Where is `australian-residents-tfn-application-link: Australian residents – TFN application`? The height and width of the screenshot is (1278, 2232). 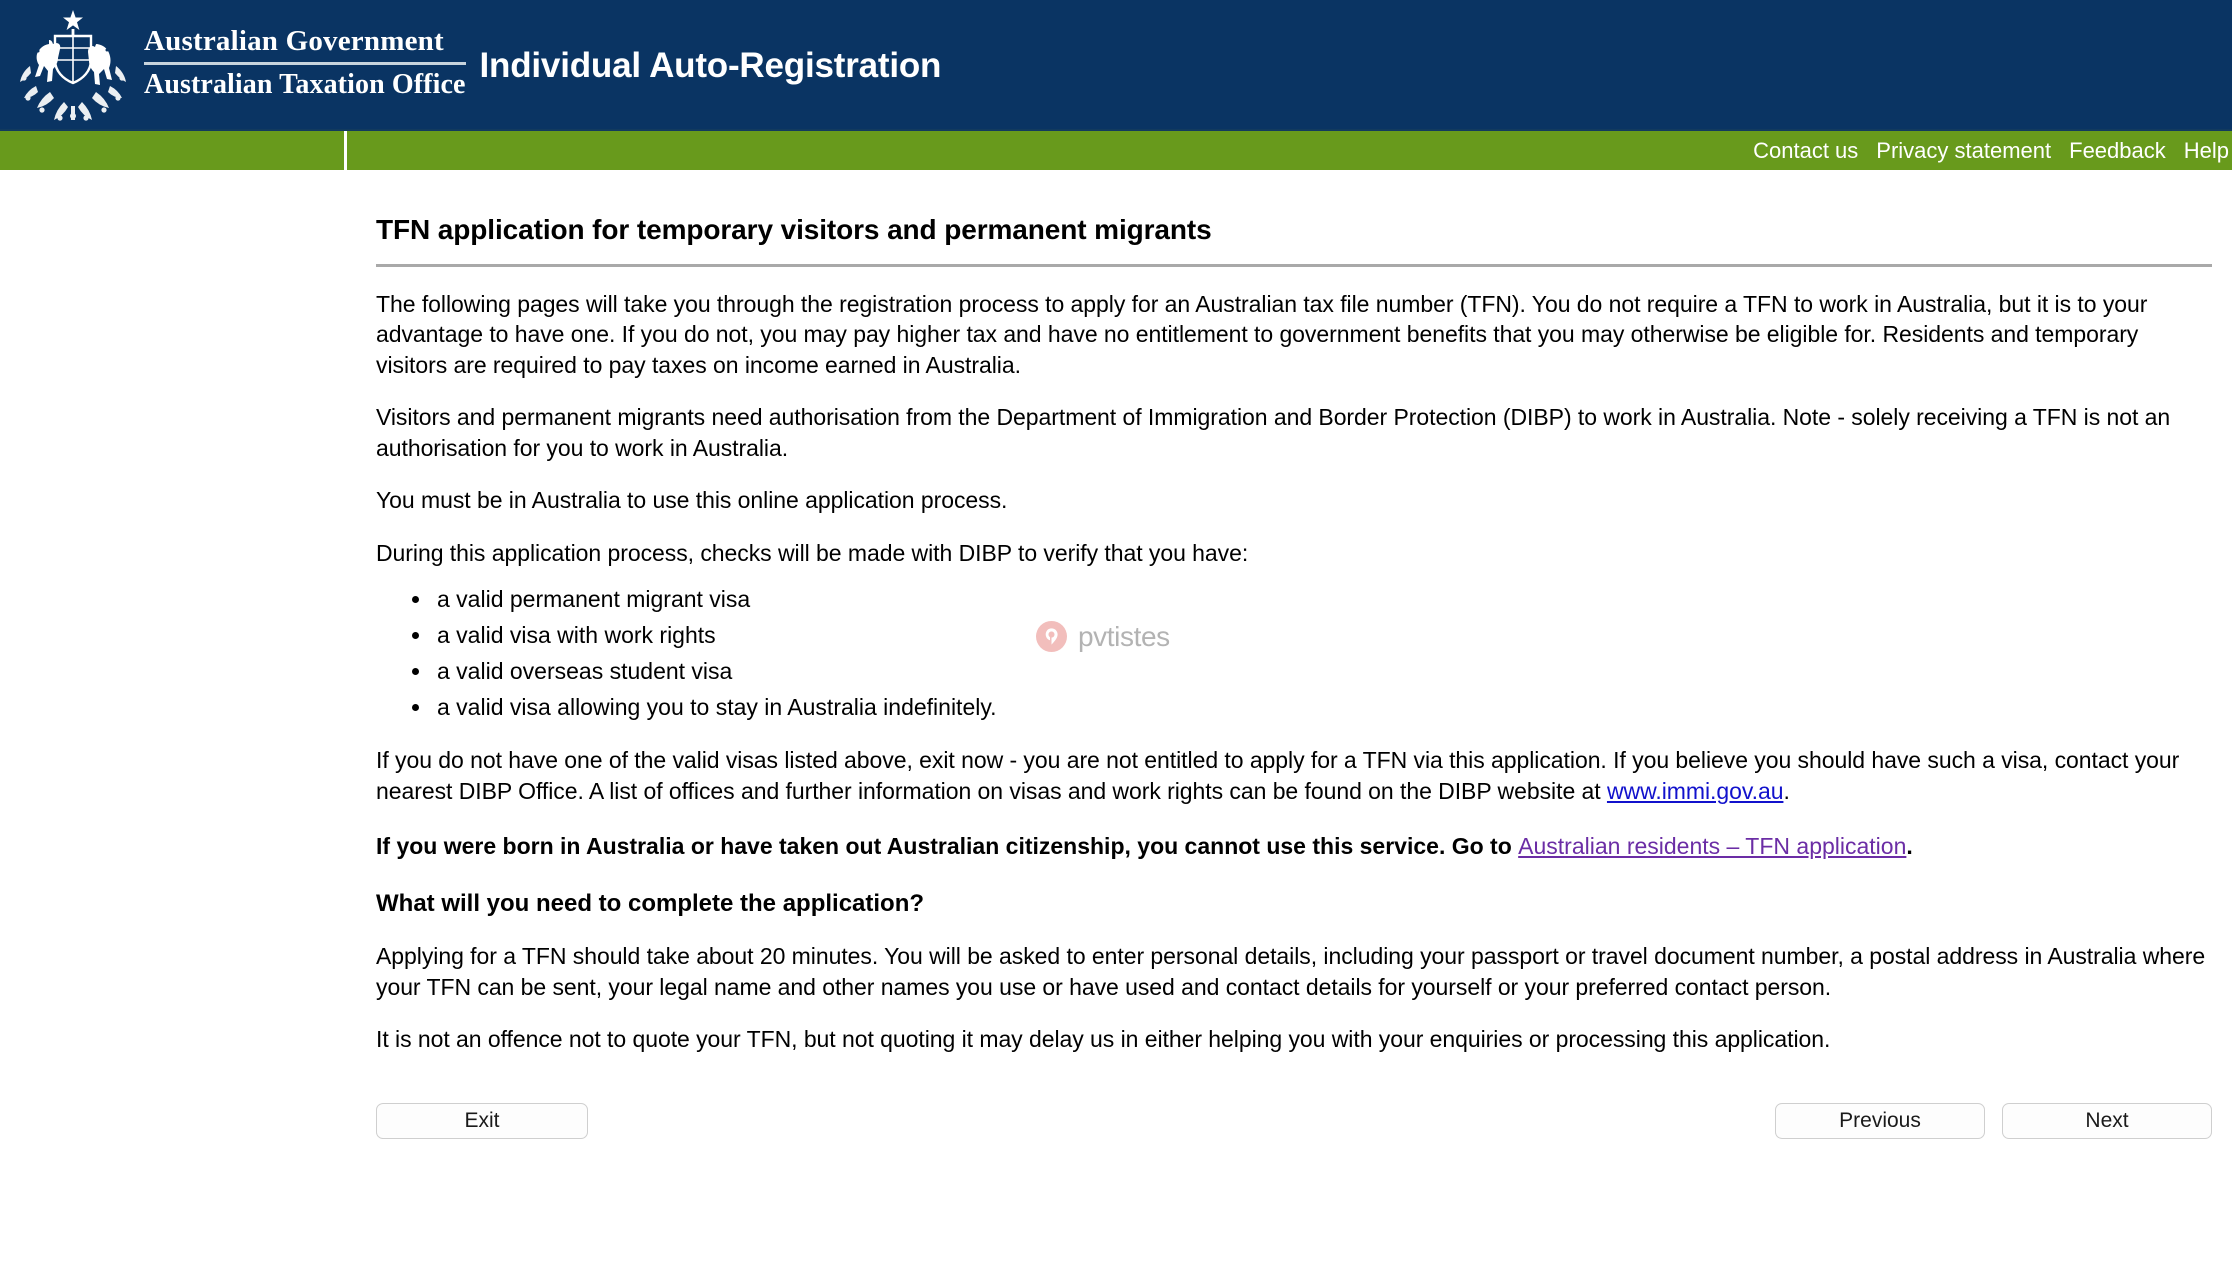 australian-residents-tfn-application-link: Australian residents – TFN application is located at coordinates (1712, 846).